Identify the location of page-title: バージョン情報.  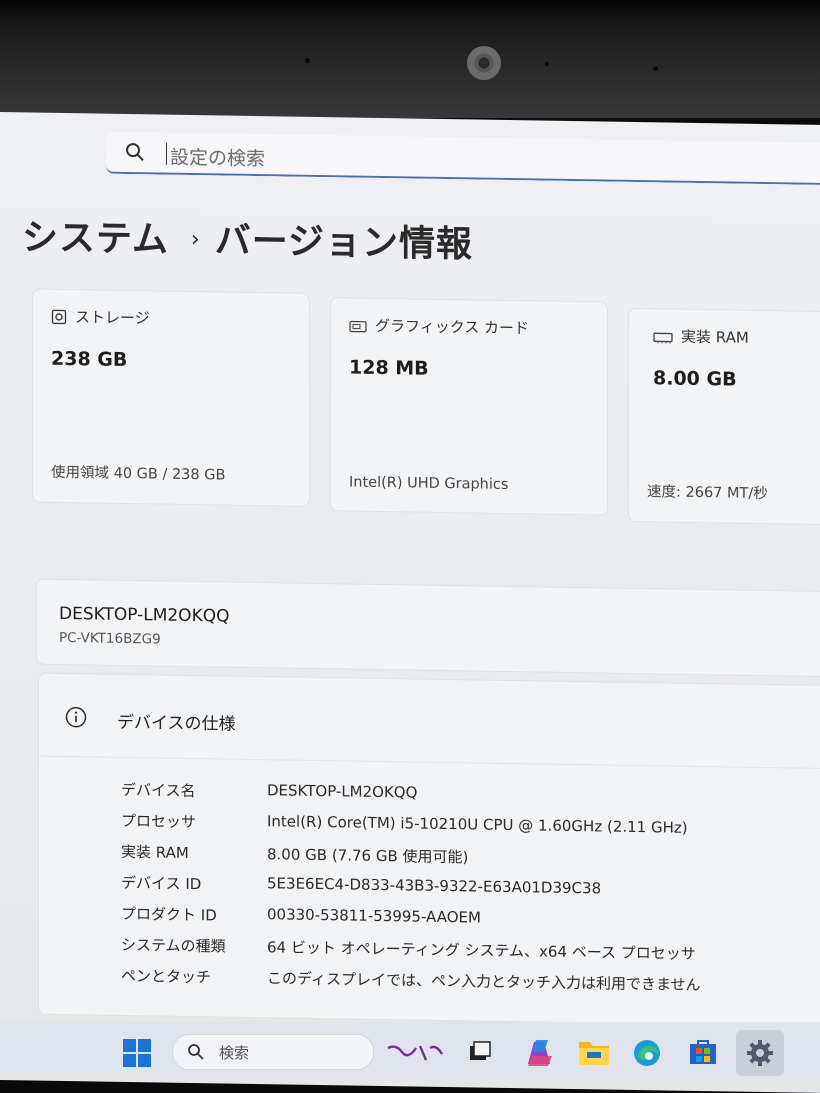
(344, 243).